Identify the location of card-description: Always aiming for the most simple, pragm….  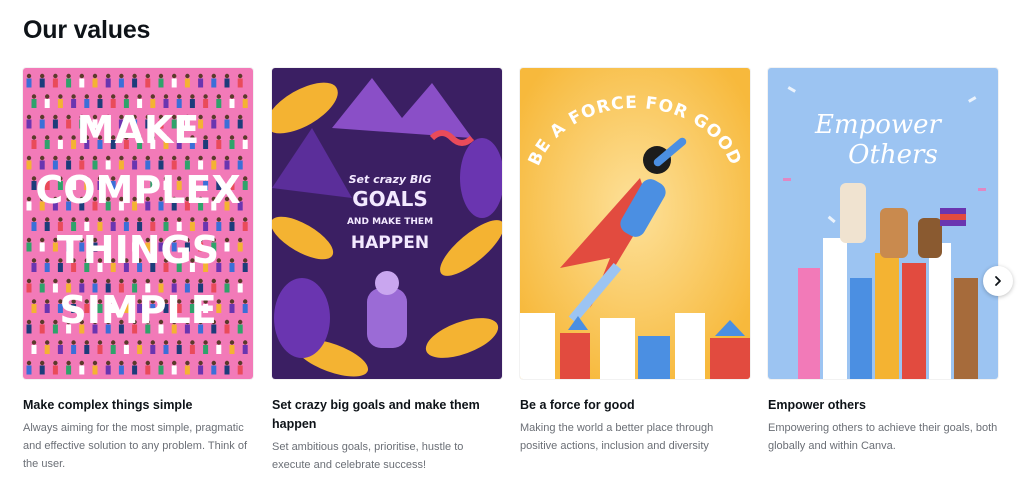
(135, 446).